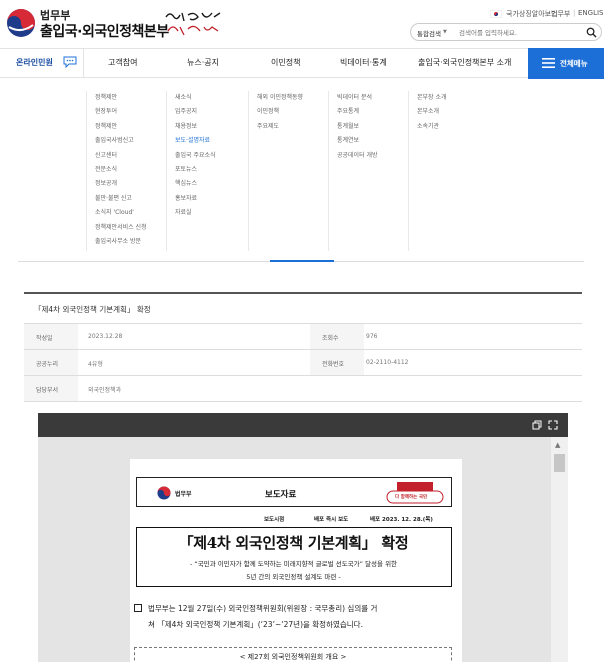 The image size is (604, 662). What do you see at coordinates (293, 657) in the screenshot?
I see `meeting-summary-title: < 제27회 외국인정책위원회 개요 >` at bounding box center [293, 657].